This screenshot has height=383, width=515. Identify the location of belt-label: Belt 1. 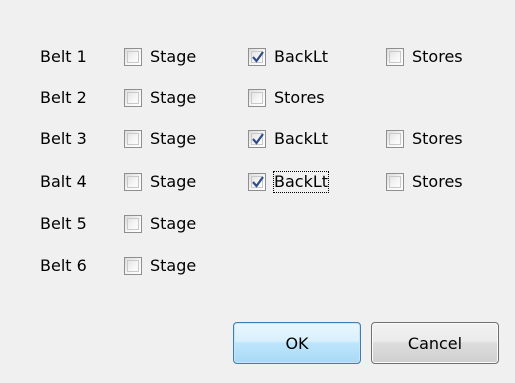
(63, 56).